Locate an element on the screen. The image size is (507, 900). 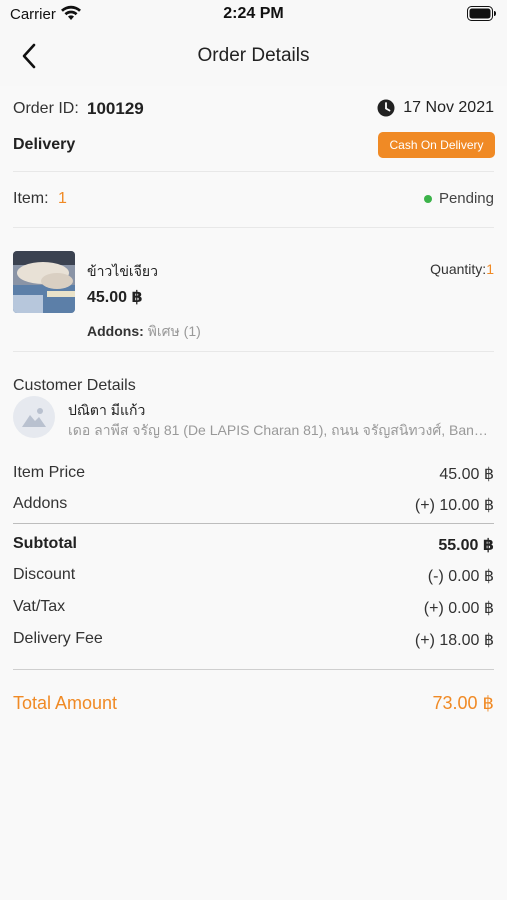
total-amount-label: Total Amount is located at coordinates (65, 703).